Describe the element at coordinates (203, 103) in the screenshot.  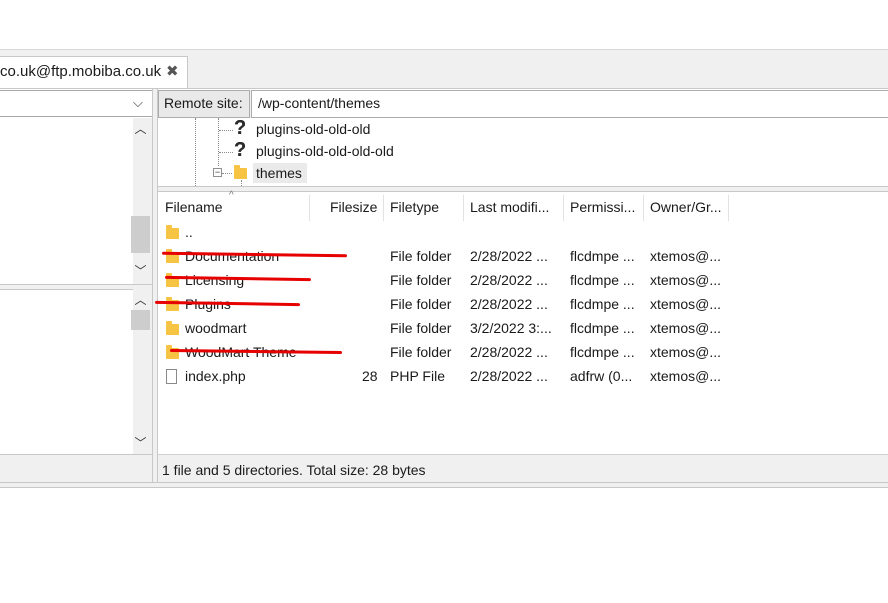
I see `remote-site-label: Remote site:` at that location.